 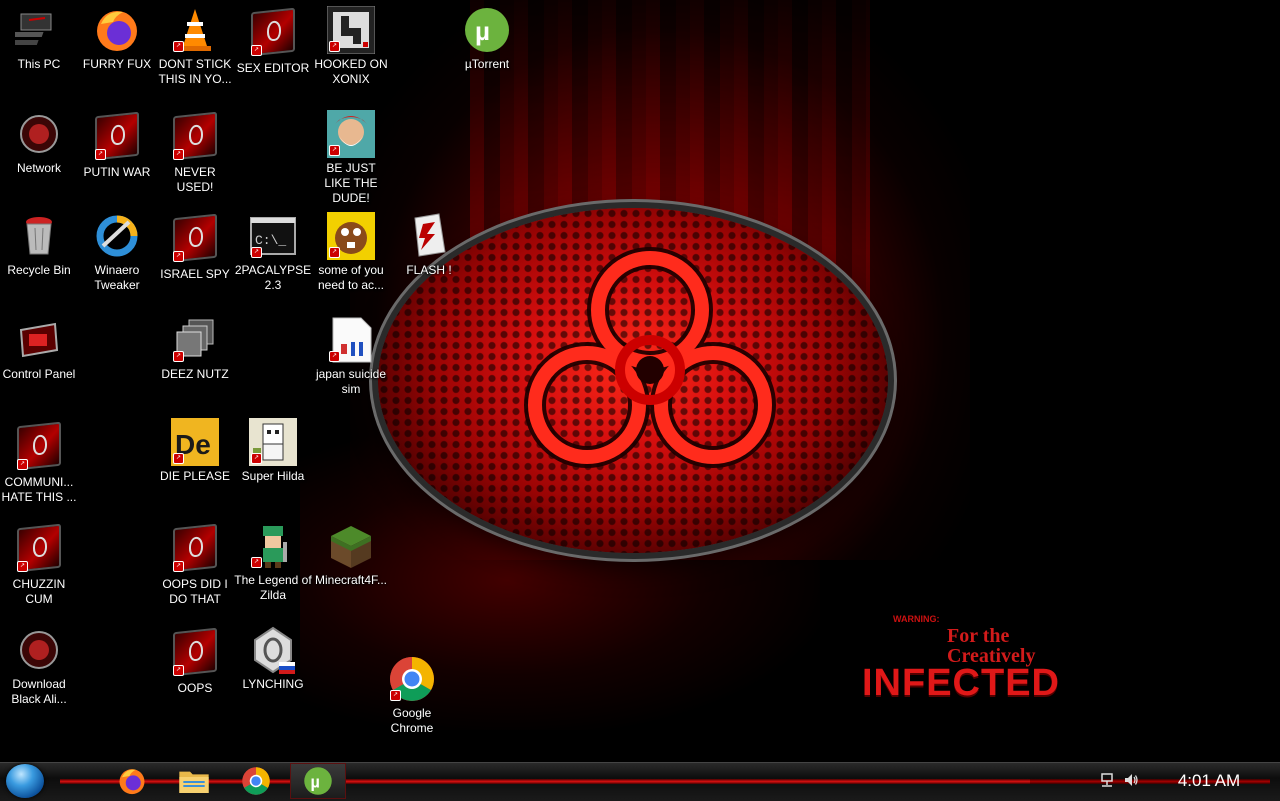 I want to click on desktop-icon-be-just-like-the-dude: ↗ BE JUST LIKE THE DUDE!, so click(x=351, y=158).